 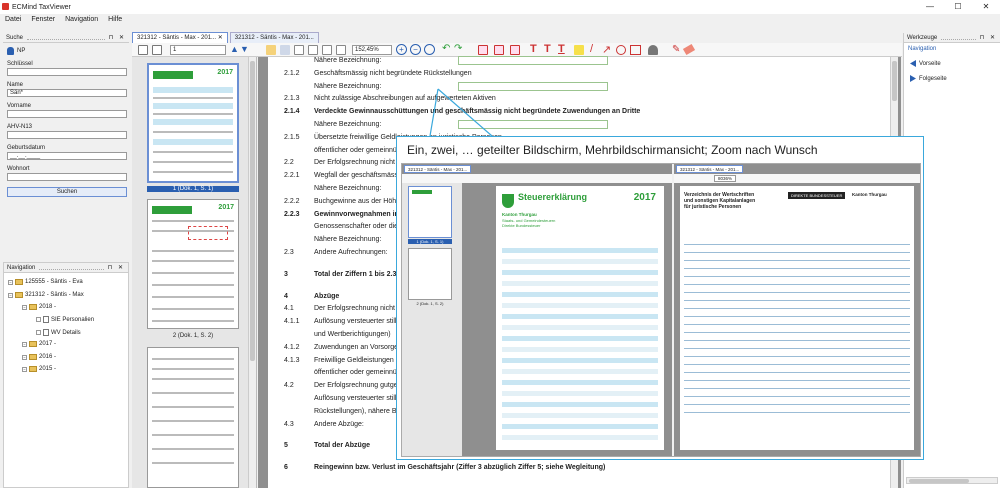 What do you see at coordinates (925, 63) in the screenshot?
I see `previous-page-button: Vorseite` at bounding box center [925, 63].